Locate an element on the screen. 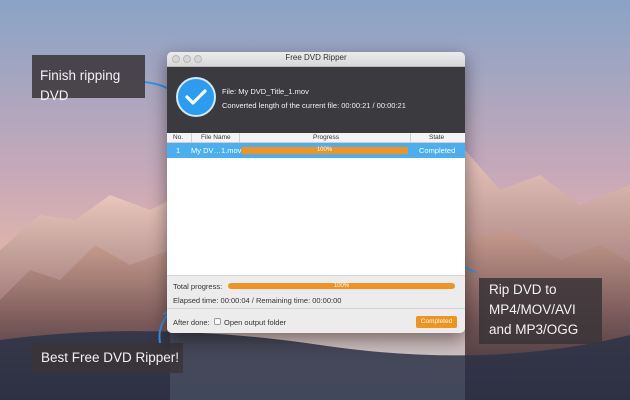 This screenshot has height=400, width=630. row-file-name: My DV…1.mov is located at coordinates (216, 150).